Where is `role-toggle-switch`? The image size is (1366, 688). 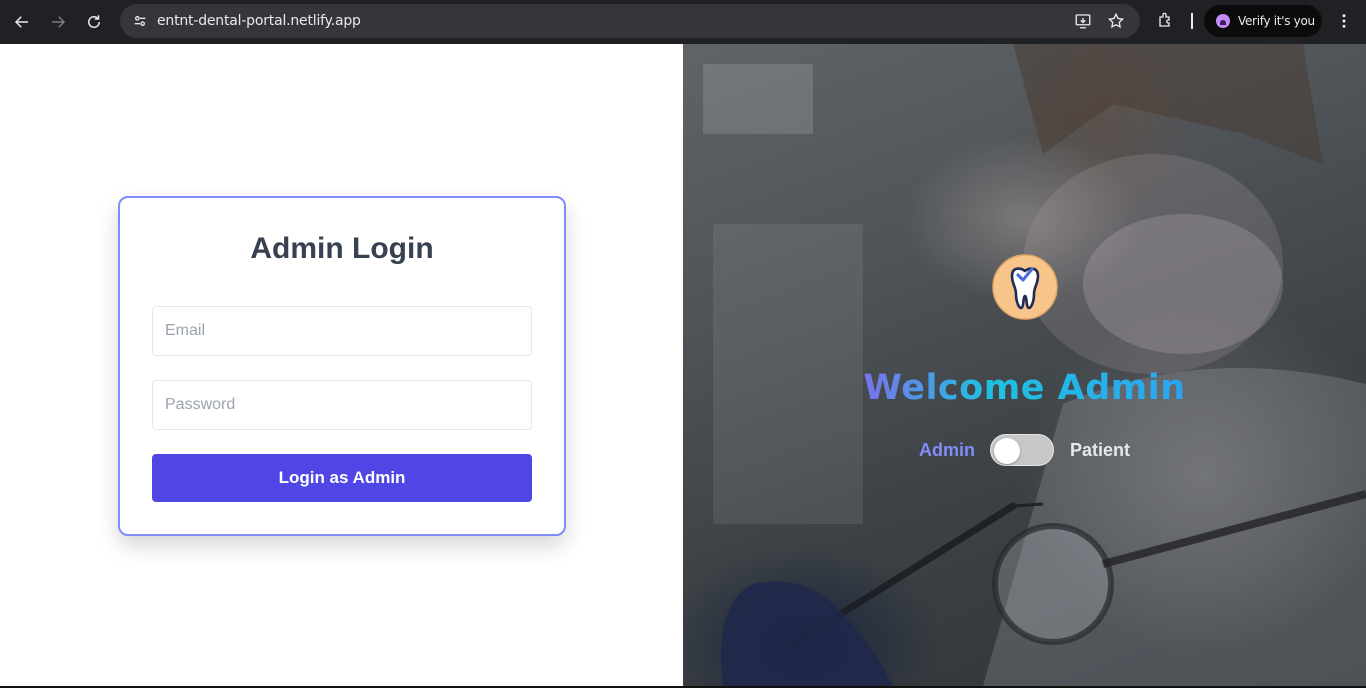
role-toggle-switch is located at coordinates (1022, 450).